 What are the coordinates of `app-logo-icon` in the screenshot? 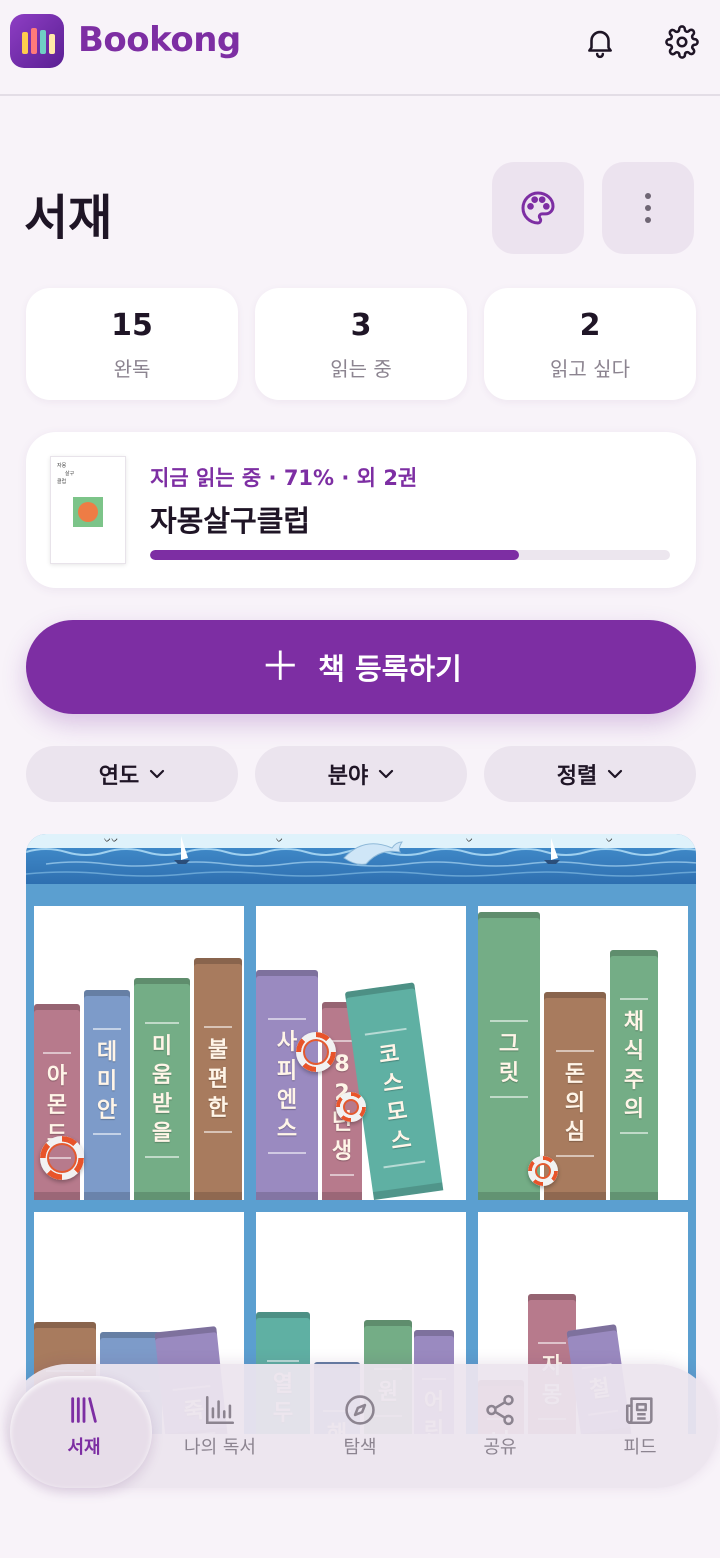 It's located at (37, 41).